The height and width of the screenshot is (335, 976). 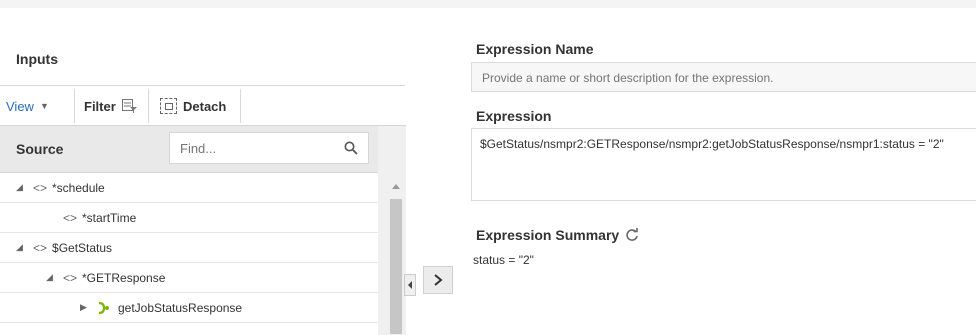 I want to click on search-icon, so click(x=351, y=148).